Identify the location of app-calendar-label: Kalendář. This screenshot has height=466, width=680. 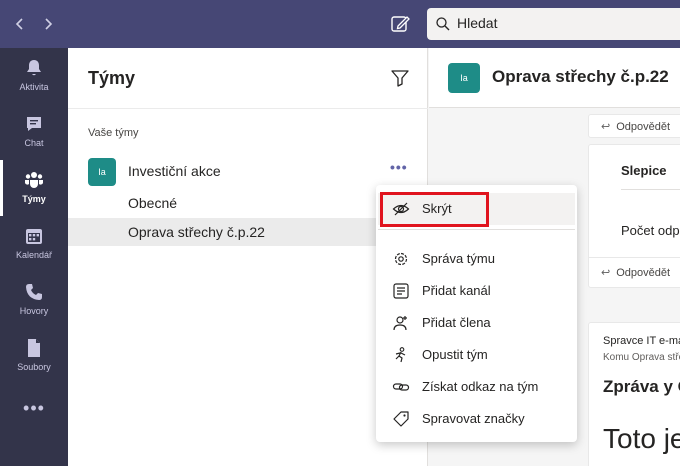
(34, 255).